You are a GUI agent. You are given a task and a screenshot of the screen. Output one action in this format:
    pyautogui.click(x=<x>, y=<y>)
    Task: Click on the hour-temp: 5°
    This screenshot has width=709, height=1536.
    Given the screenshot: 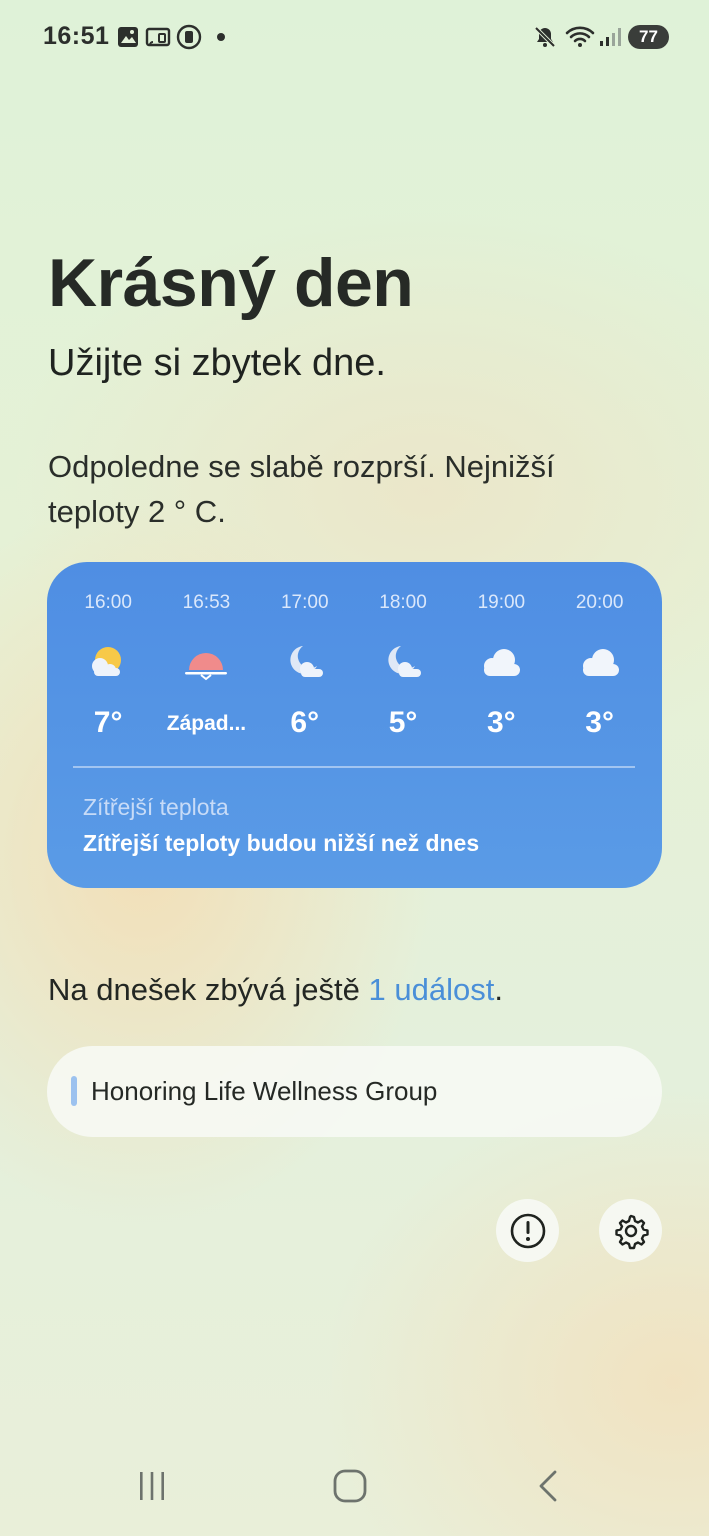 What is the action you would take?
    pyautogui.click(x=403, y=722)
    